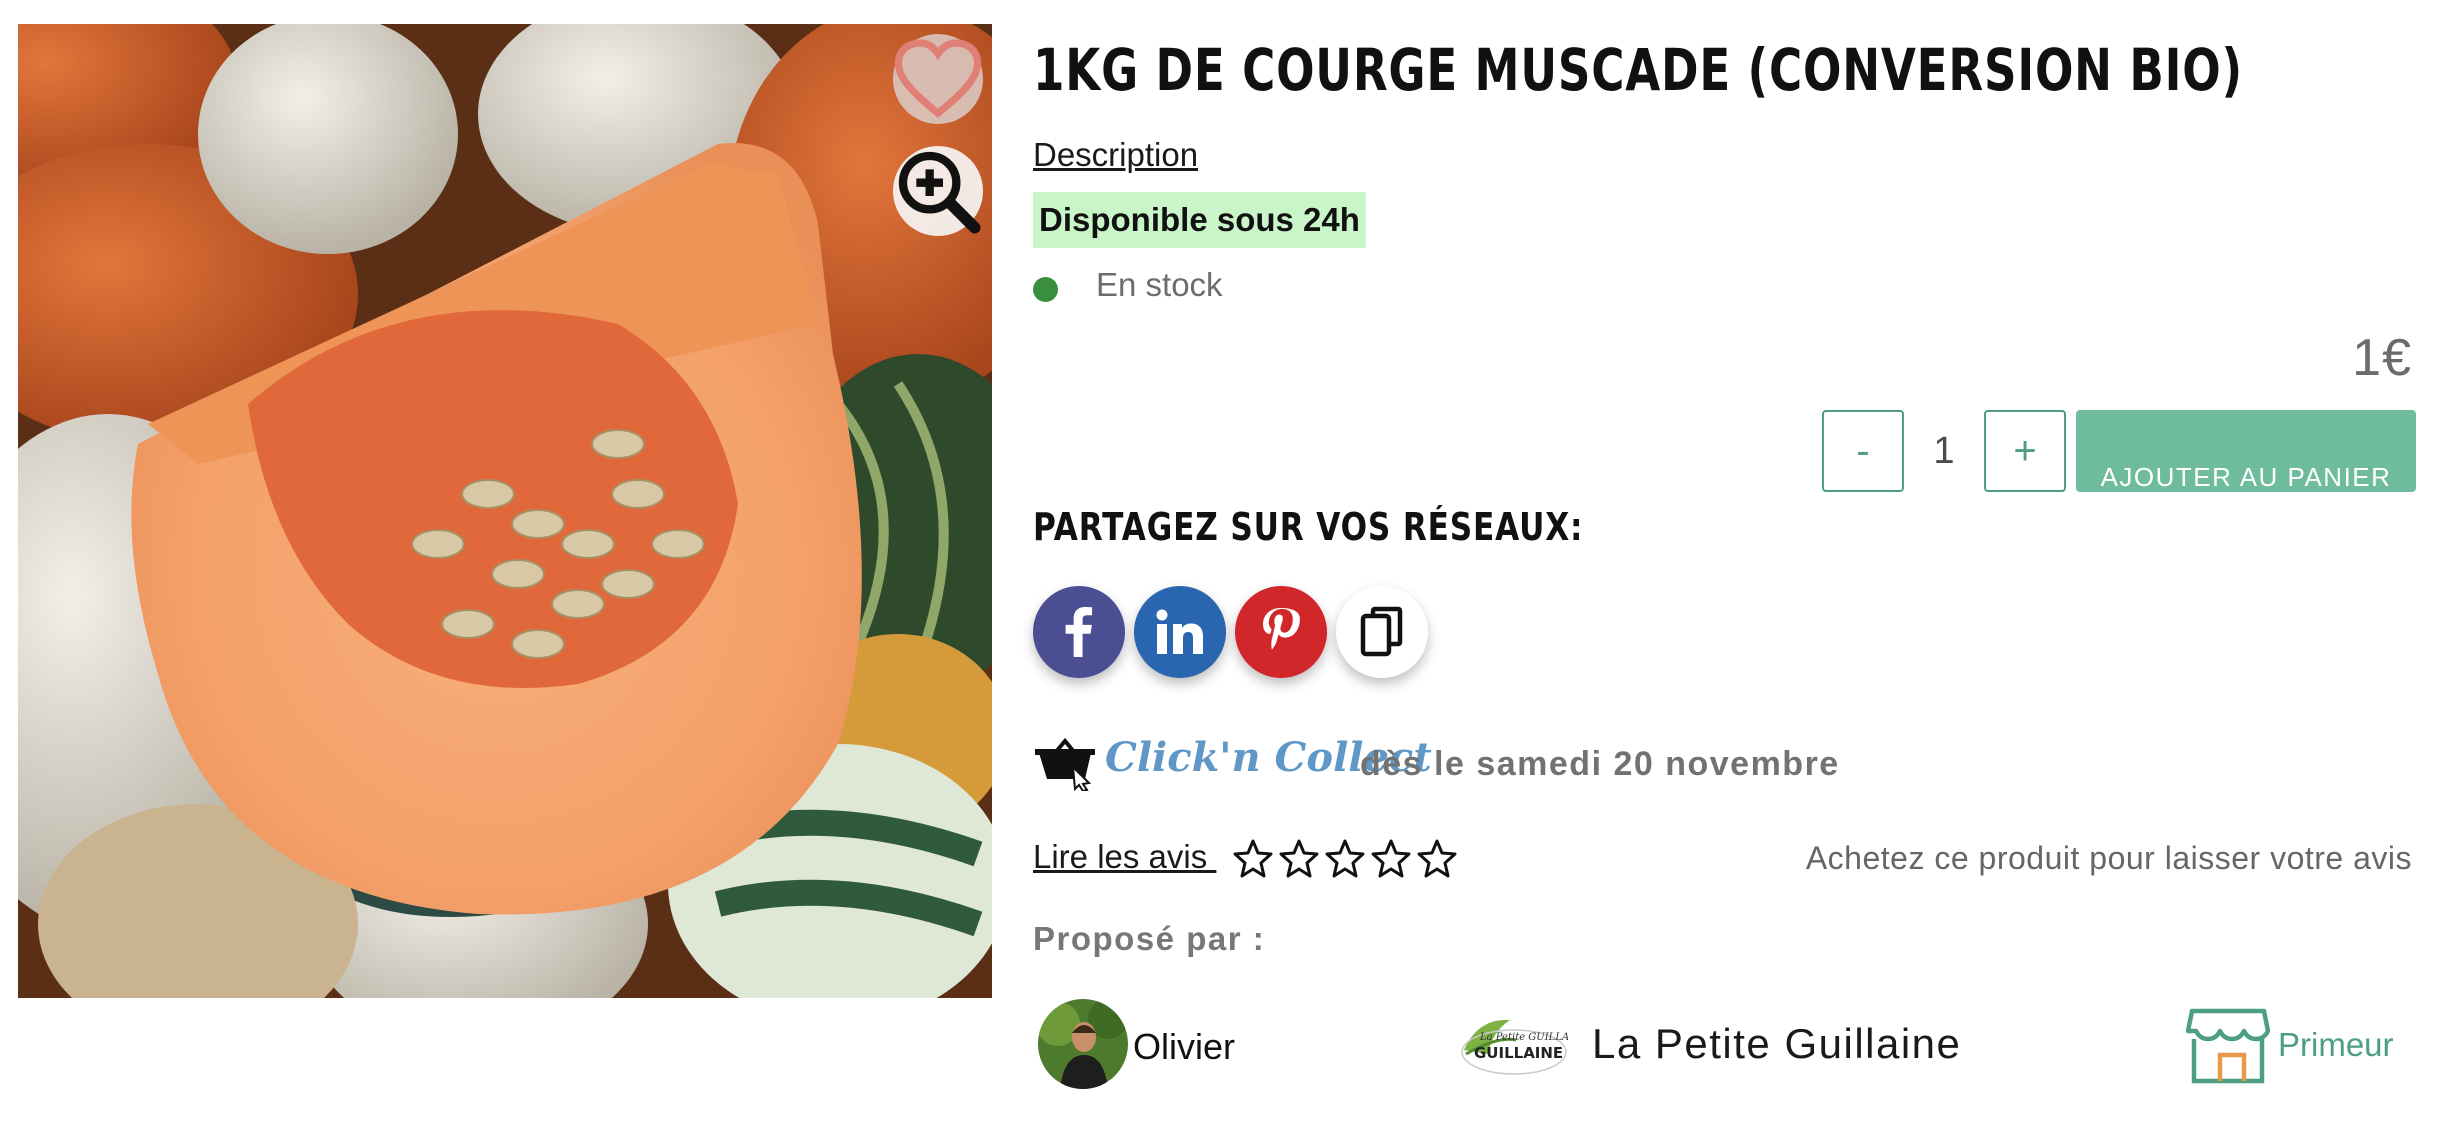  I want to click on farm-name: La Petite Guillaine, so click(1776, 1044).